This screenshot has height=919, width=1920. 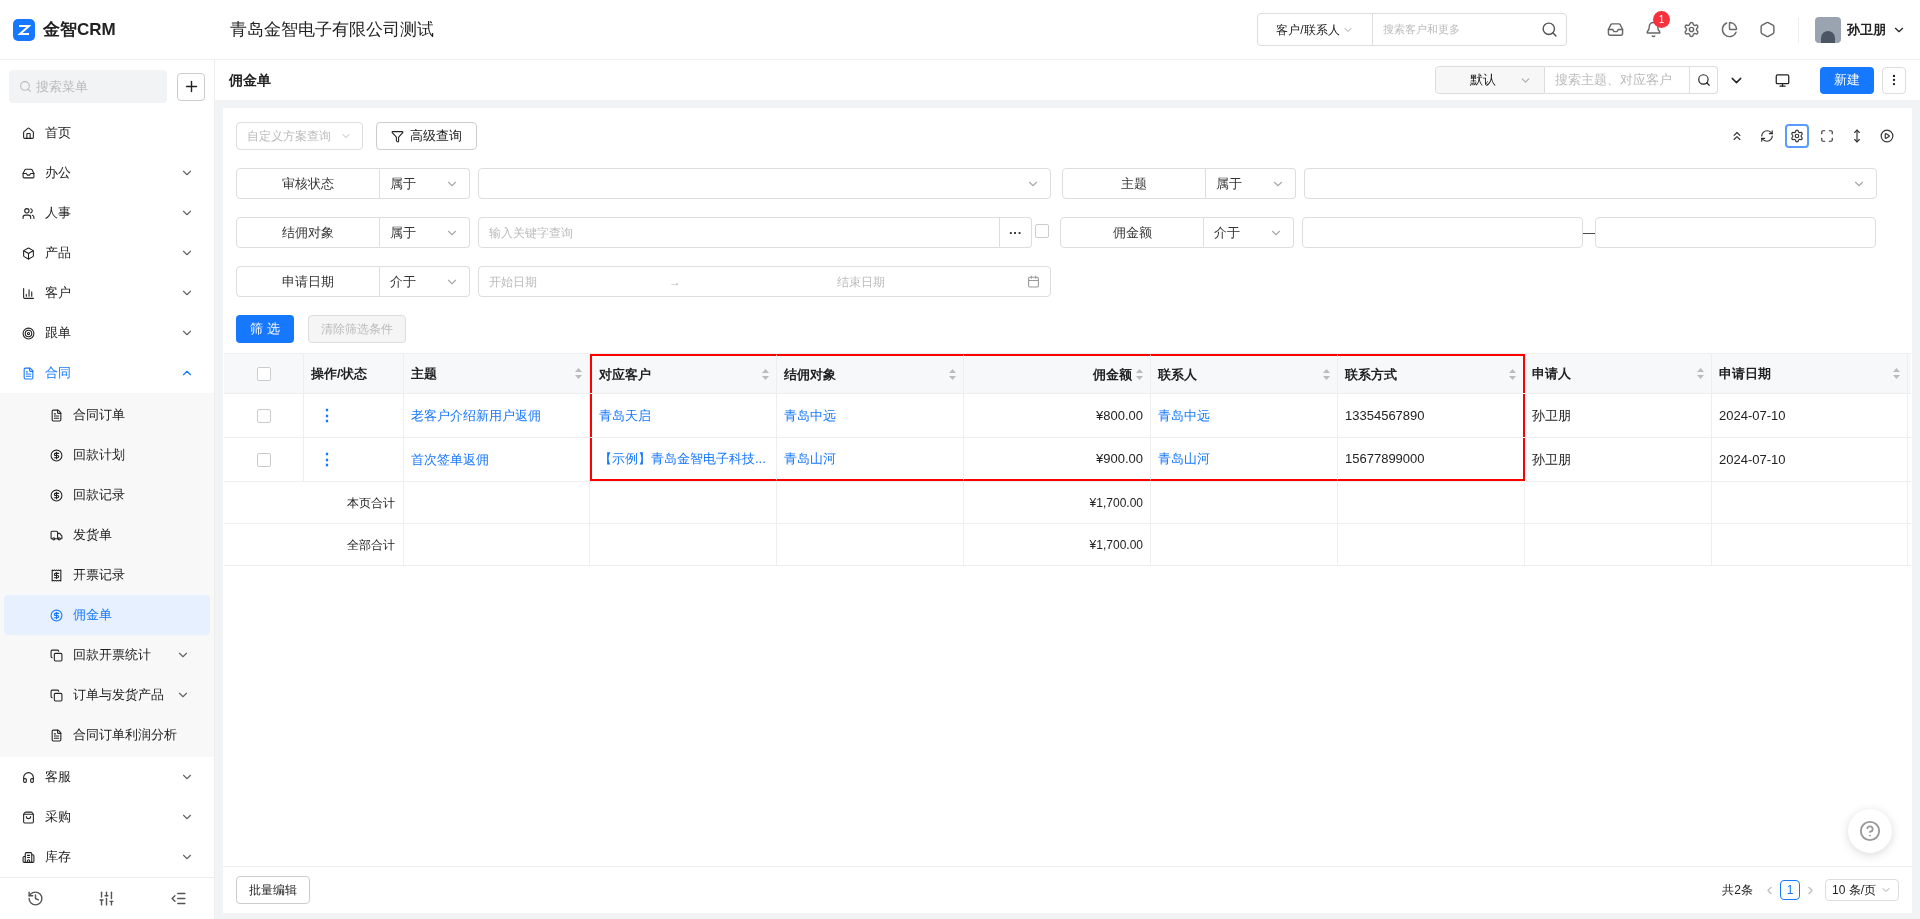 What do you see at coordinates (1866, 29) in the screenshot?
I see `user-name: 孙卫朋` at bounding box center [1866, 29].